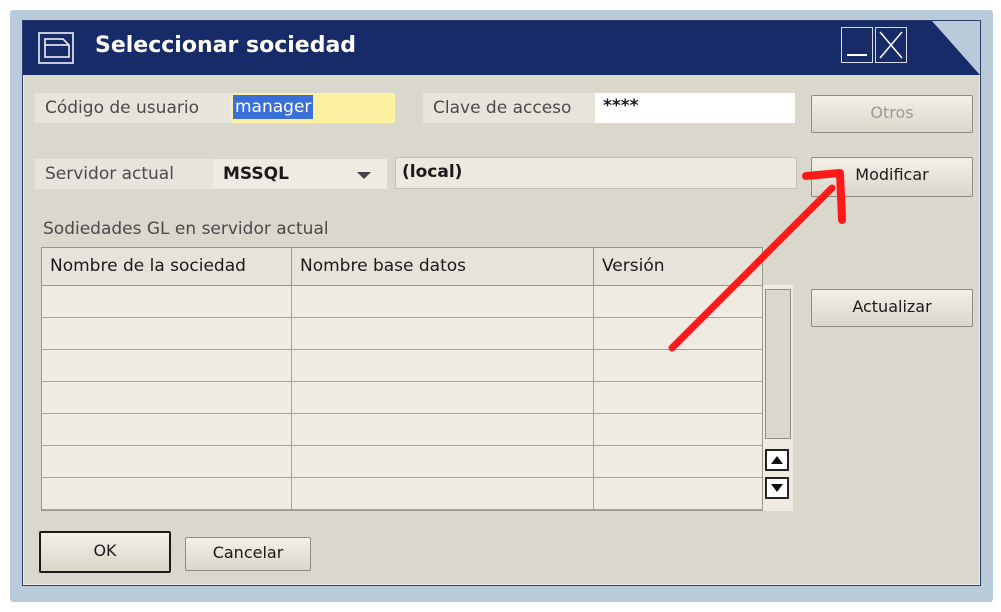  Describe the element at coordinates (509, 108) in the screenshot. I see `password-label: Clave de acceso` at that location.